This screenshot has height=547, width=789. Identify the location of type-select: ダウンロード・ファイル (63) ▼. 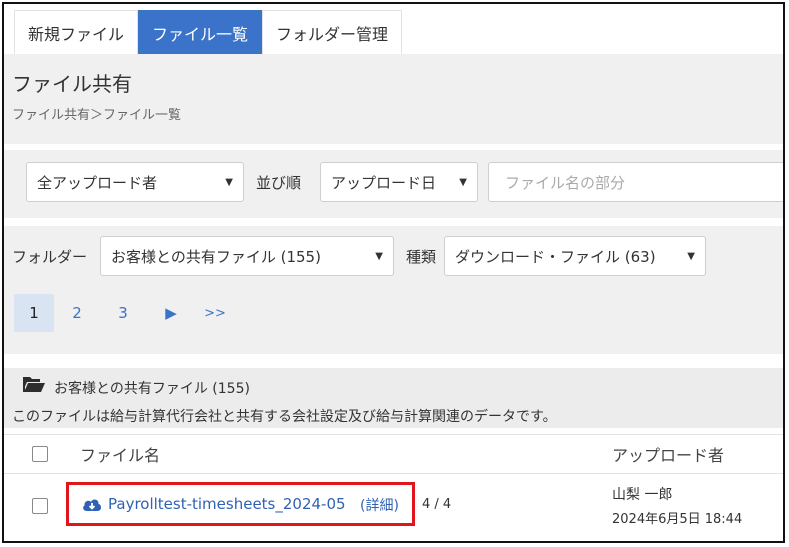
(575, 256).